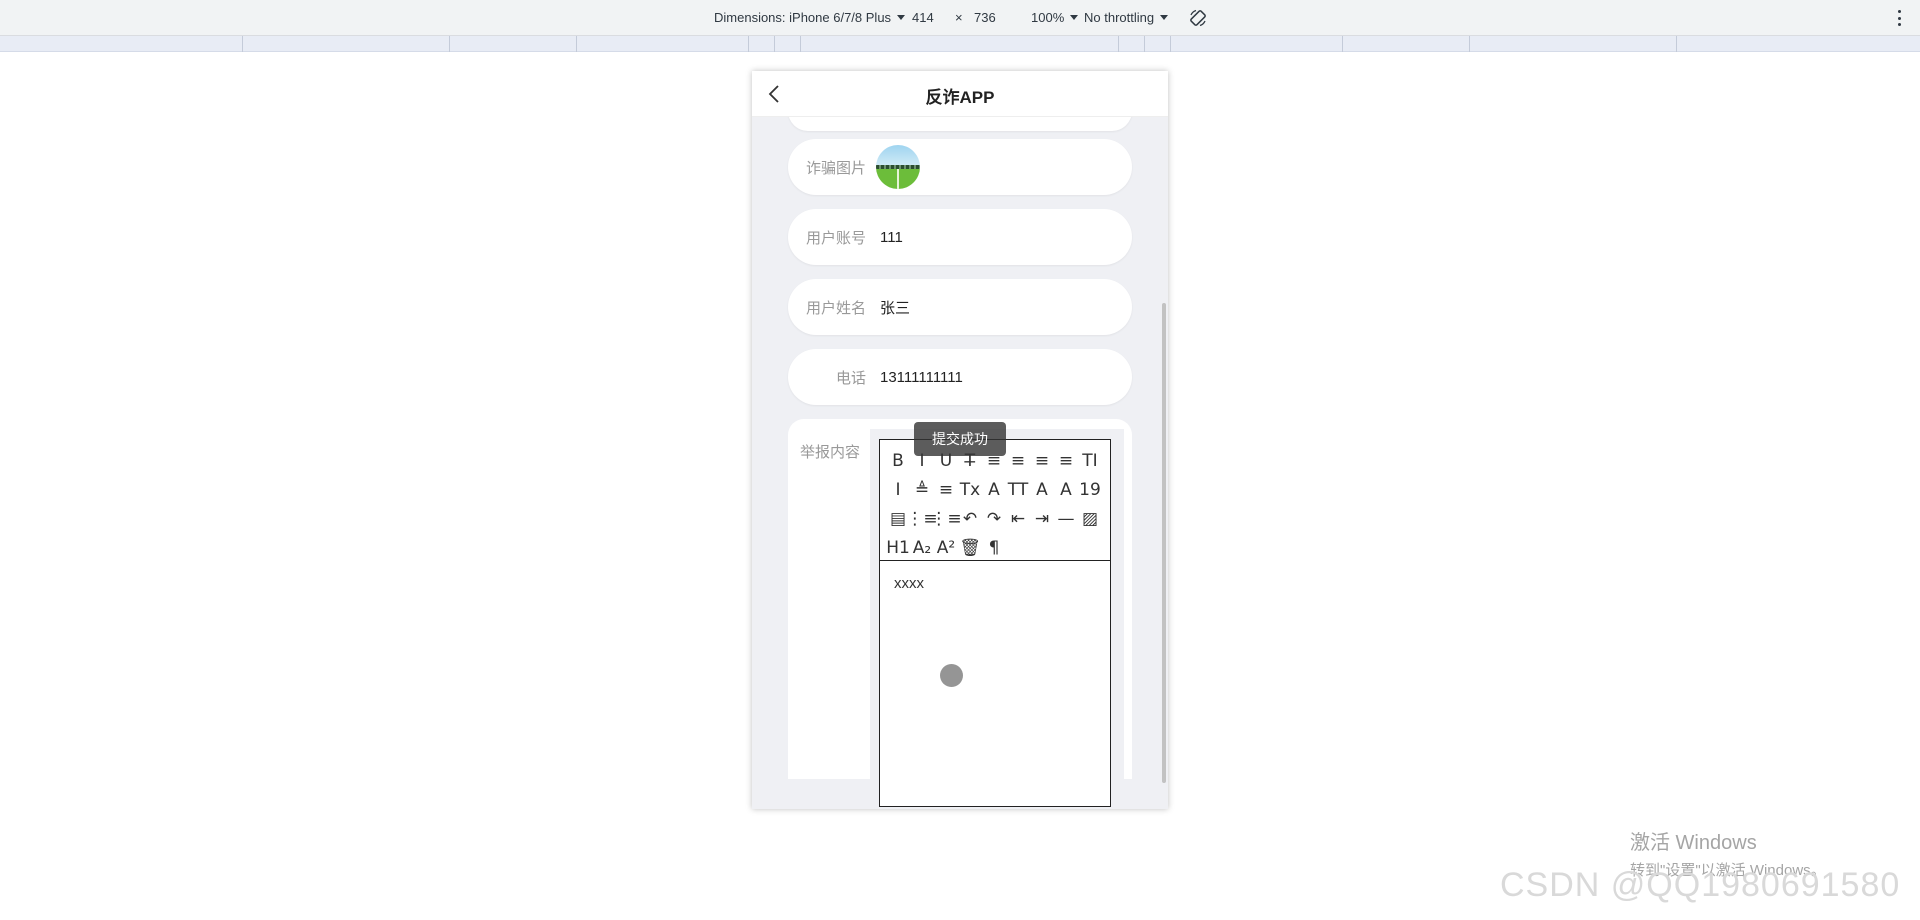 The width and height of the screenshot is (1920, 920). What do you see at coordinates (970, 547) in the screenshot?
I see `editor-tool-button: 🗑` at bounding box center [970, 547].